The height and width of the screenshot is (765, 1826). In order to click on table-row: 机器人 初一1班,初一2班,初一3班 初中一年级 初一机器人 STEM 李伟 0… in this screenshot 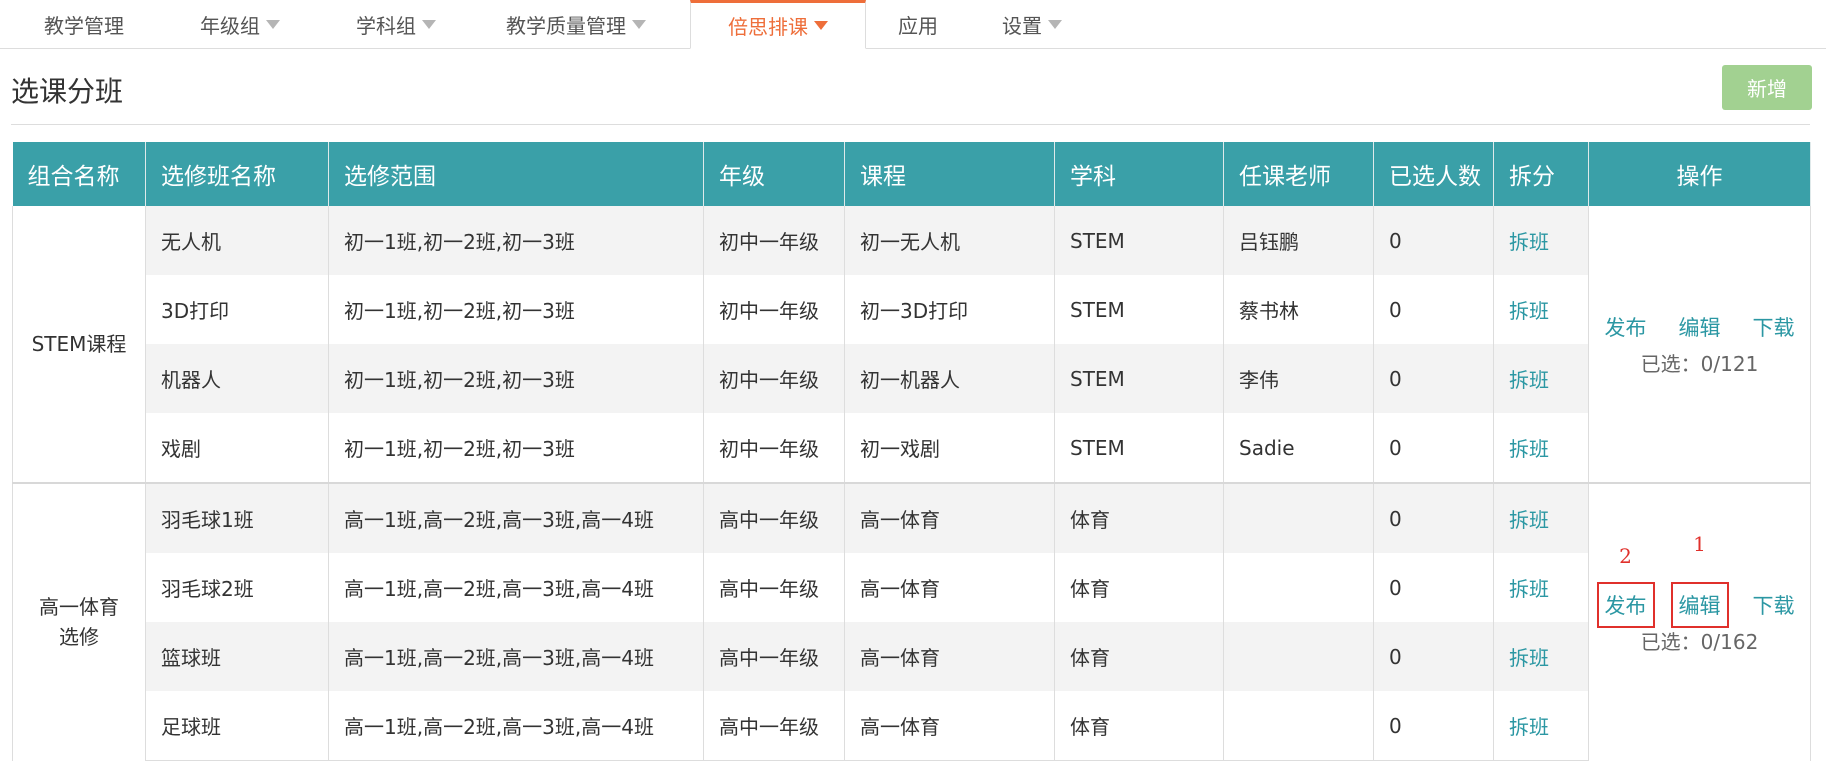, I will do `click(912, 378)`.